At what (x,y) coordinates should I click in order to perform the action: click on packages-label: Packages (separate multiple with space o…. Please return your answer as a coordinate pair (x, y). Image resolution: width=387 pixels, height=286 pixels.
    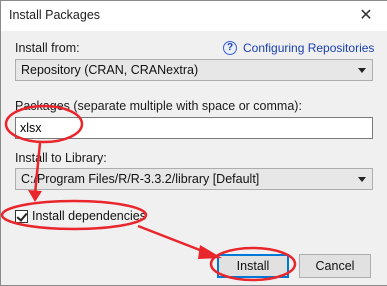
    Looking at the image, I should click on (158, 106).